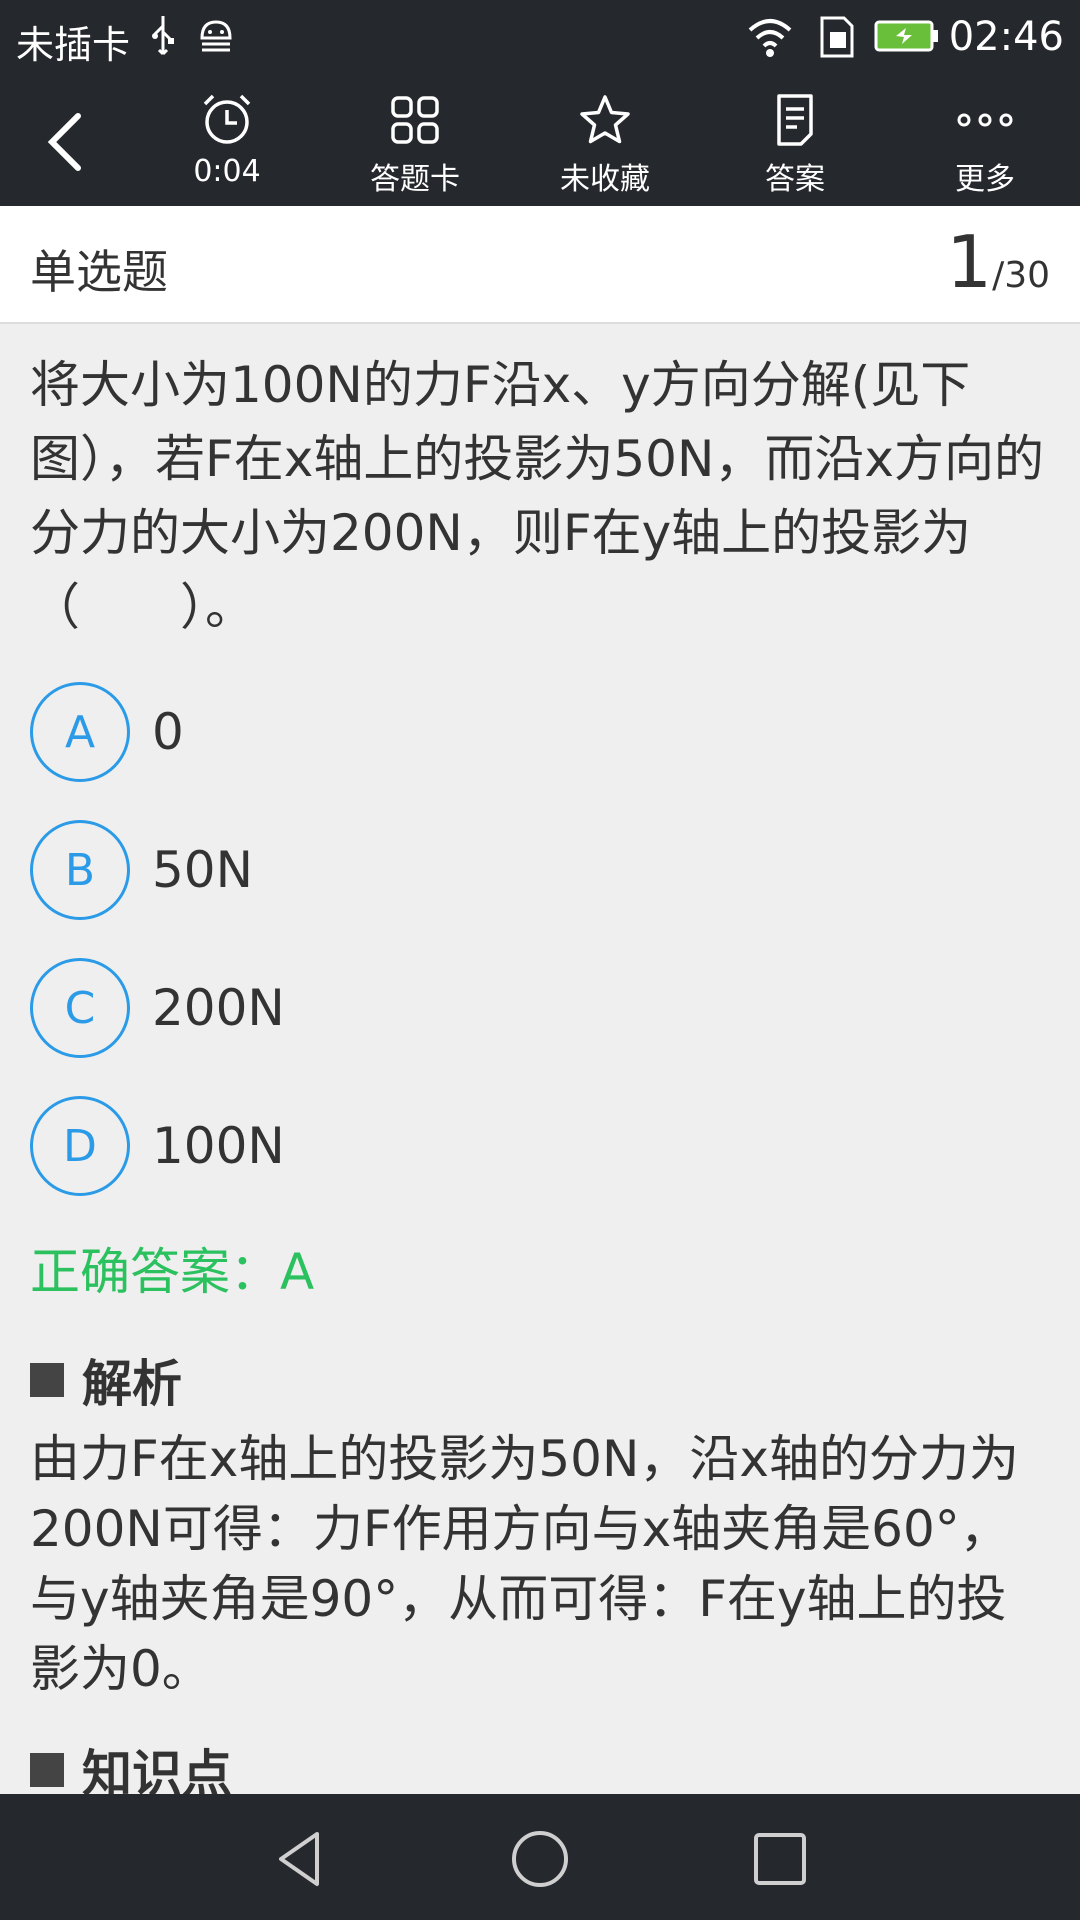 The height and width of the screenshot is (1920, 1080). I want to click on triangle-back-icon, so click(299, 1859).